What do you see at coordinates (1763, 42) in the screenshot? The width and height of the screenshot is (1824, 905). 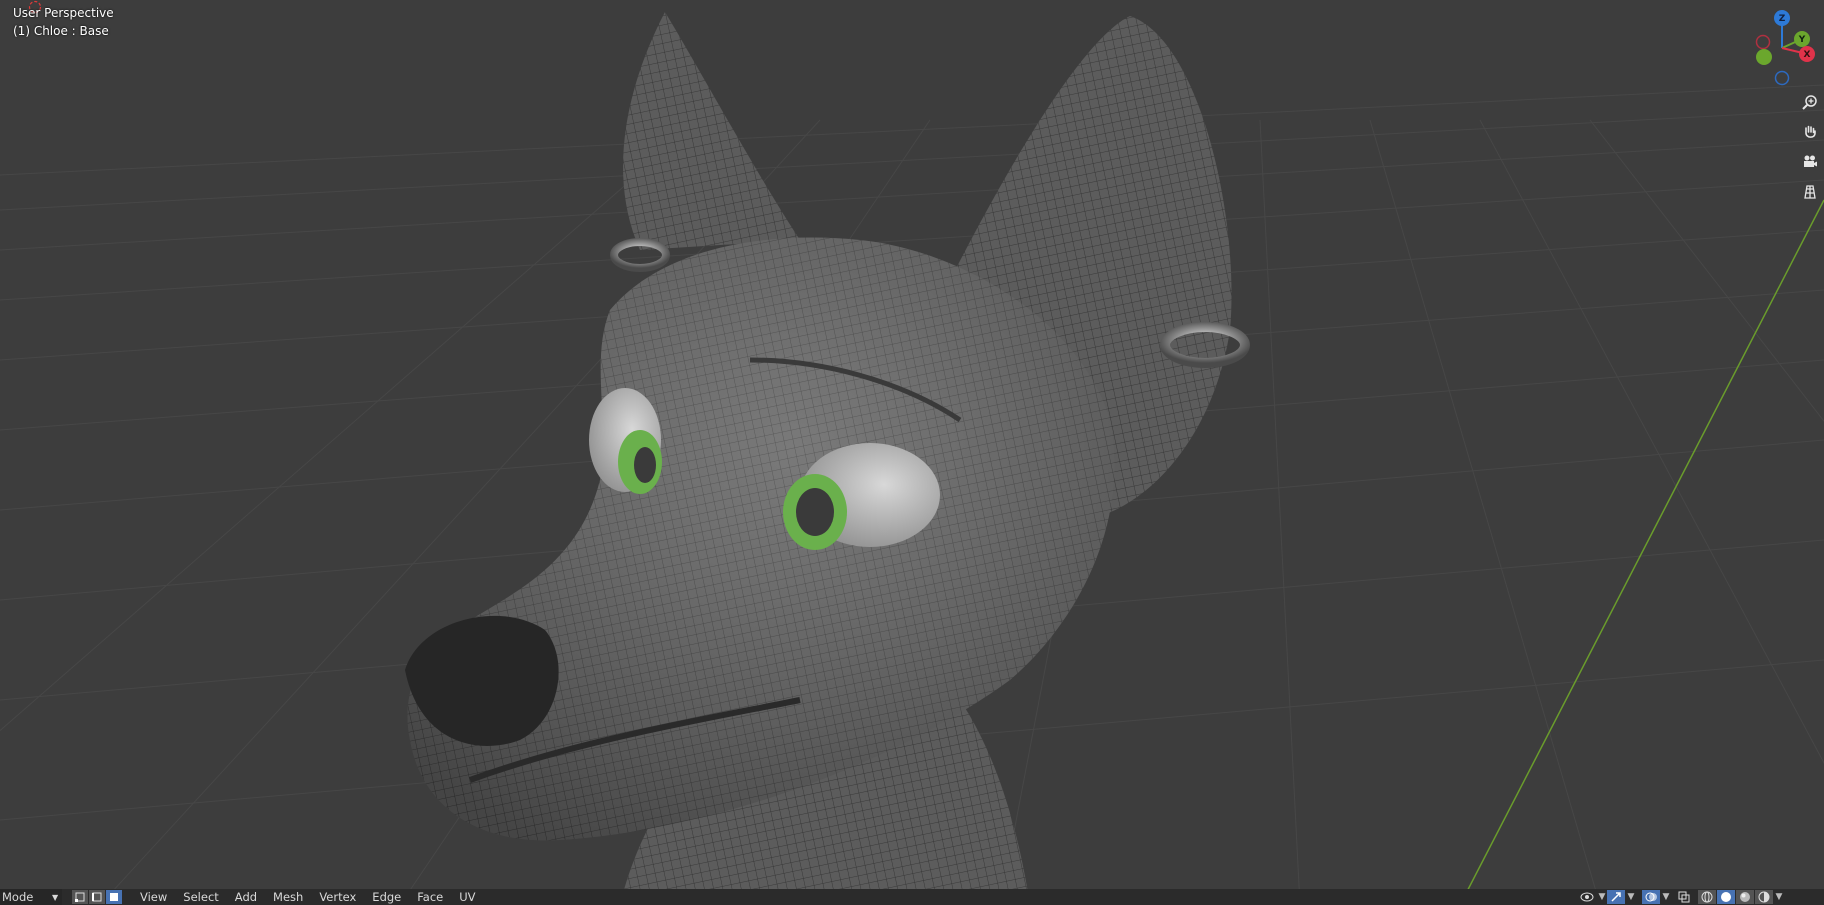 I see `neg-x-handle` at bounding box center [1763, 42].